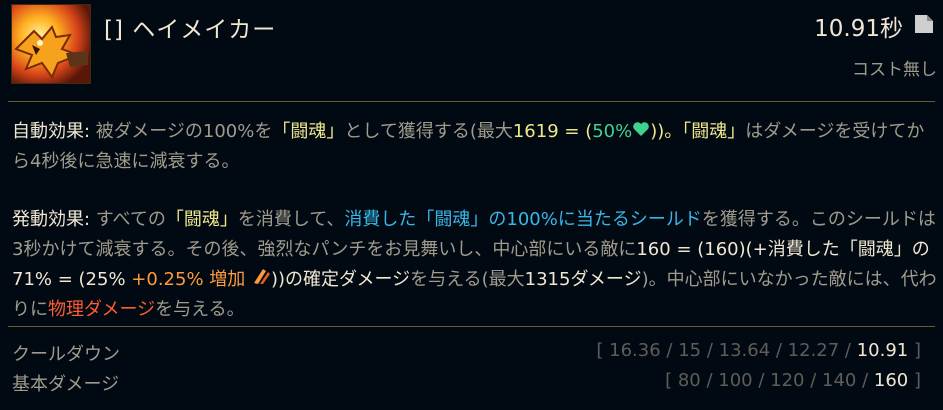  Describe the element at coordinates (190, 30) in the screenshot. I see `ability-name: [] ヘイメイカー` at that location.